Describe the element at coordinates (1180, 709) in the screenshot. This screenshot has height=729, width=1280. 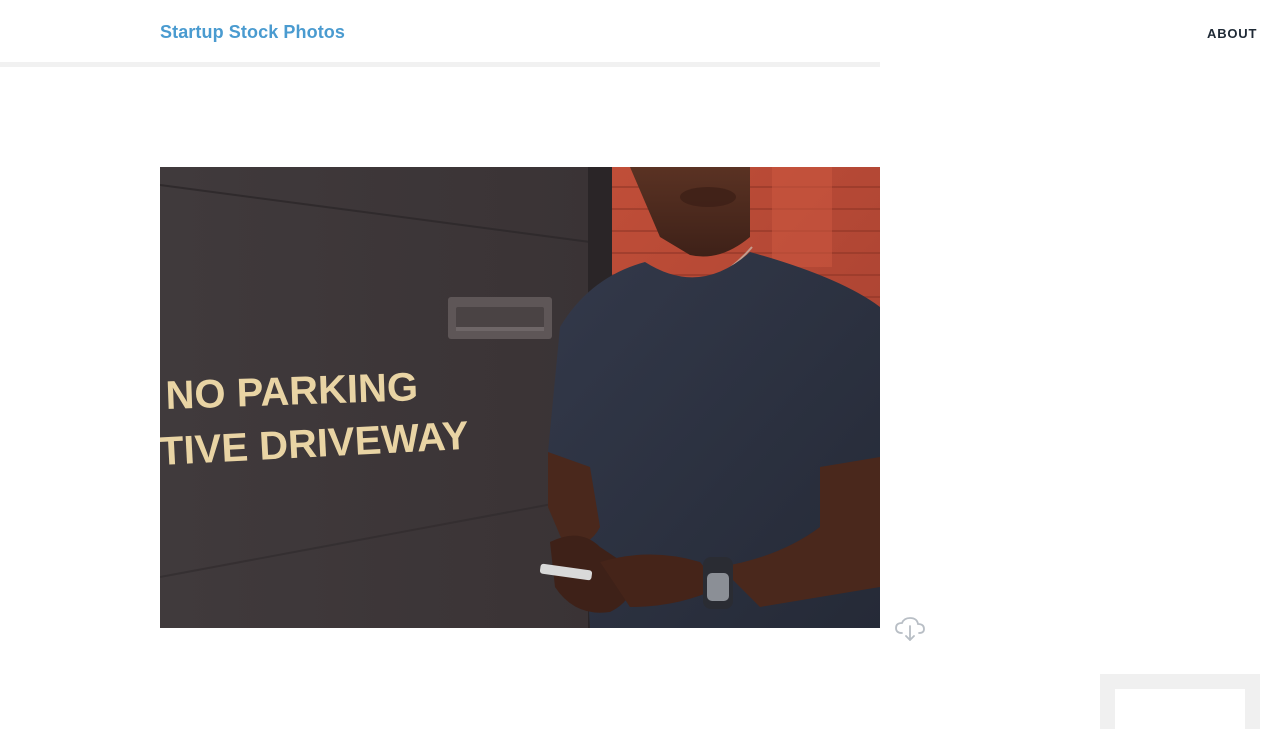
I see `corner-widget-panel` at that location.